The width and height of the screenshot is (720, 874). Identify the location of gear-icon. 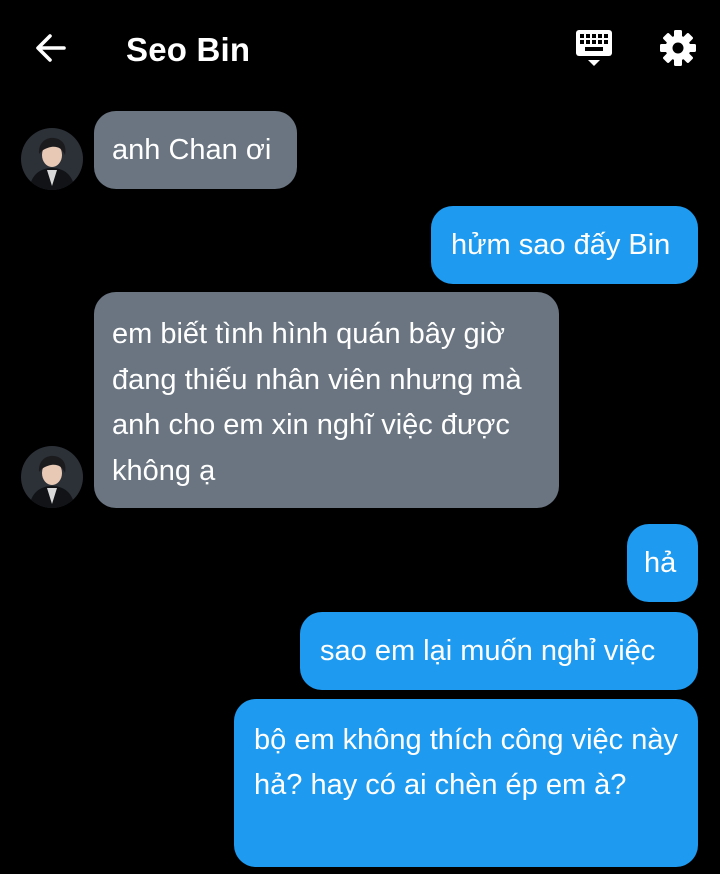
(678, 48).